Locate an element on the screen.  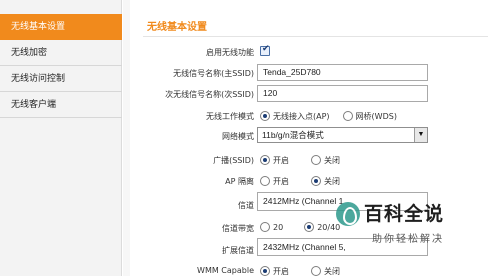
ssid-primary-label: 无线信号名称(主SSID) is located at coordinates (213, 73).